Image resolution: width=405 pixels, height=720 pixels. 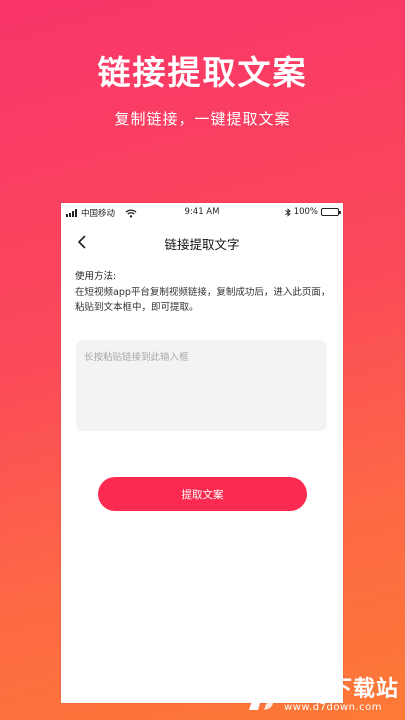 What do you see at coordinates (202, 494) in the screenshot?
I see `extract-button: 提取文案` at bounding box center [202, 494].